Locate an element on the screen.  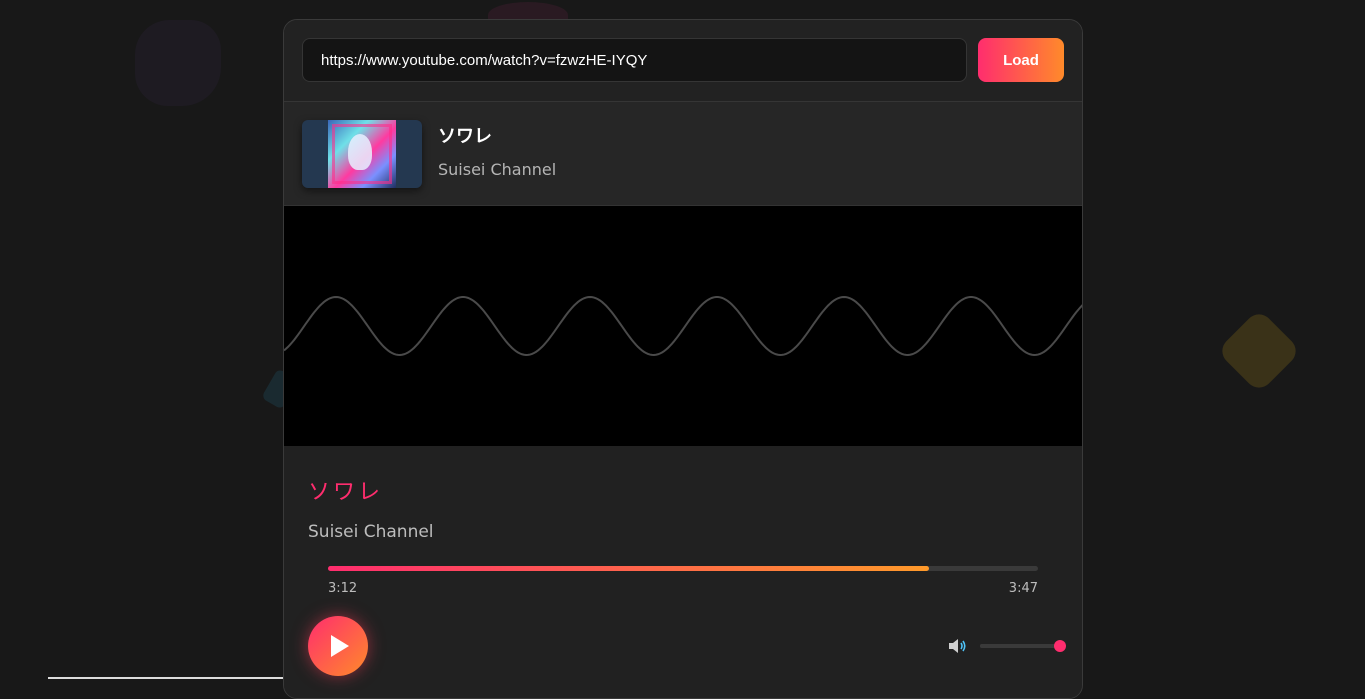
url-bar: Load is located at coordinates (683, 61).